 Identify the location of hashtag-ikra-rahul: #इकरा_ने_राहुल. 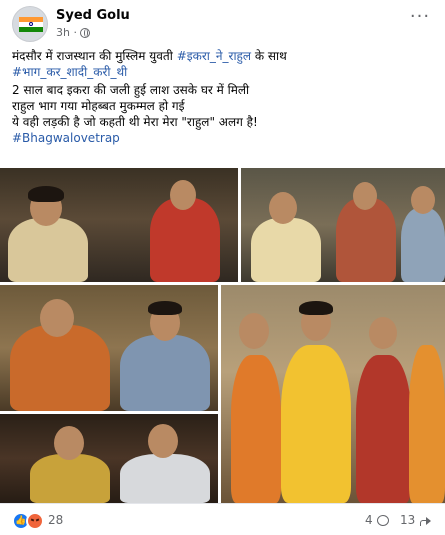
(214, 56).